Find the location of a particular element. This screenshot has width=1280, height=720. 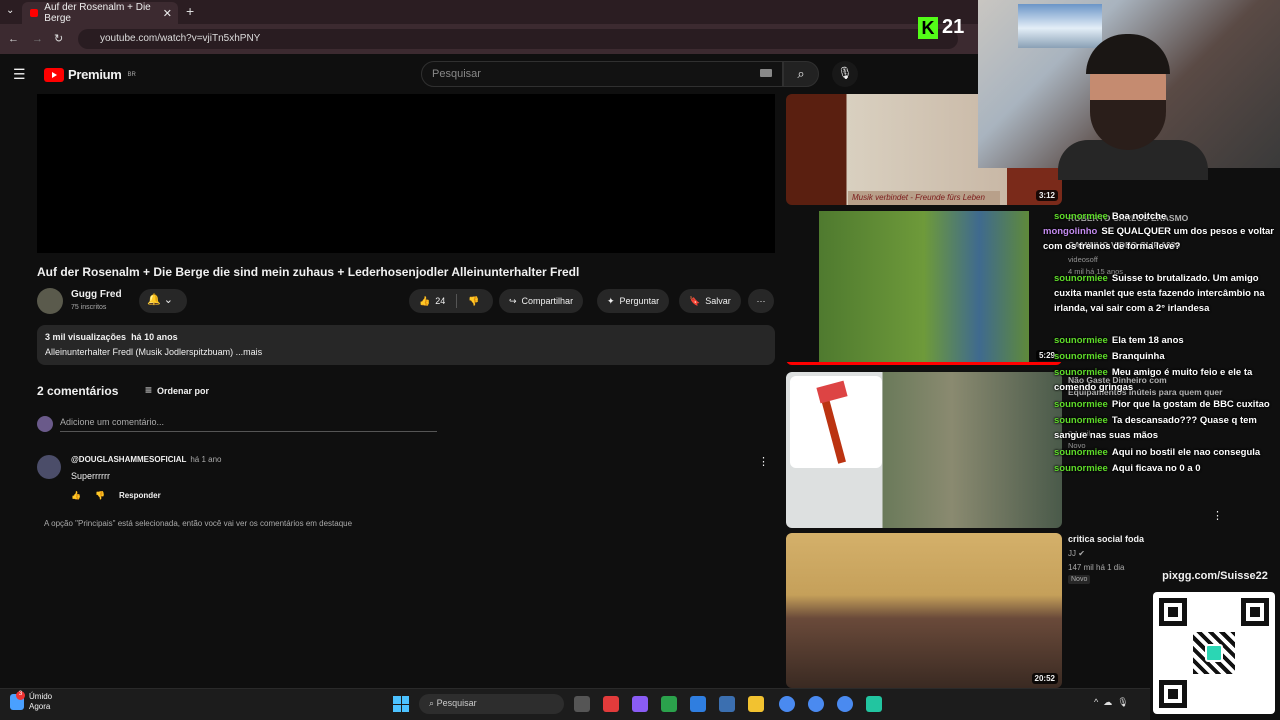

youtube-play-icon is located at coordinates (54, 74).